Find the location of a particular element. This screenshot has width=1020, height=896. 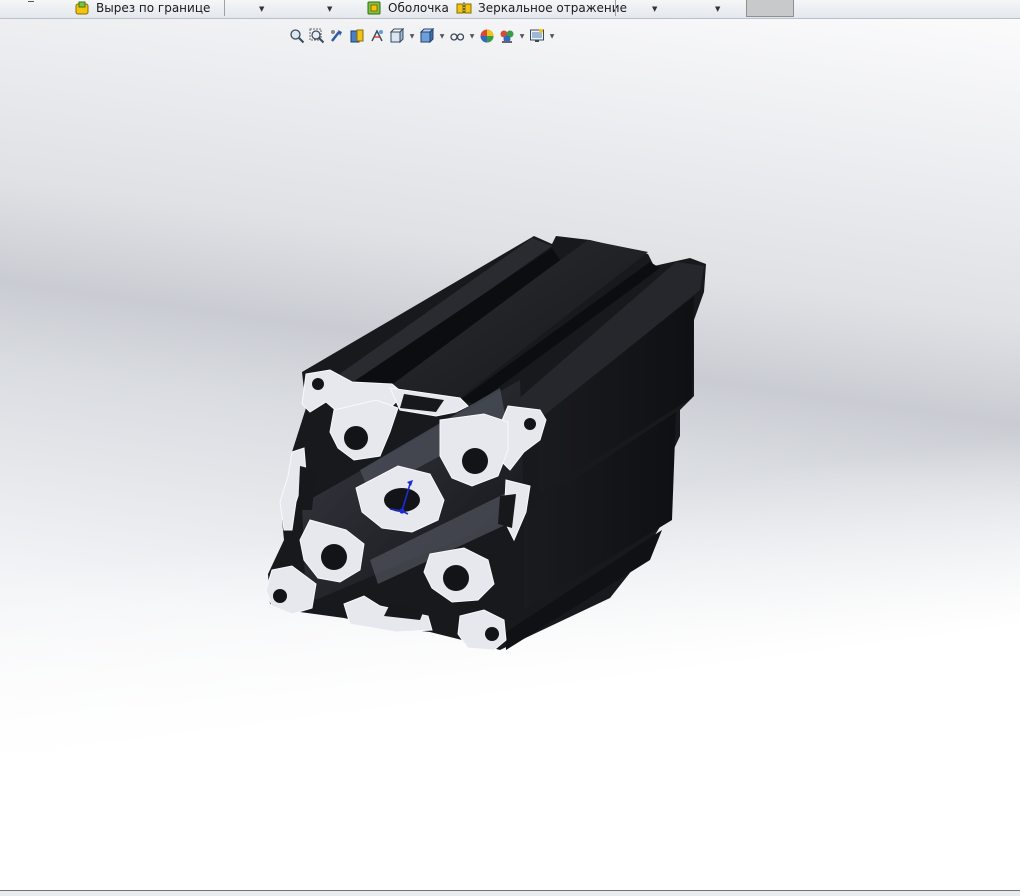

shell-icon is located at coordinates (374, 8).